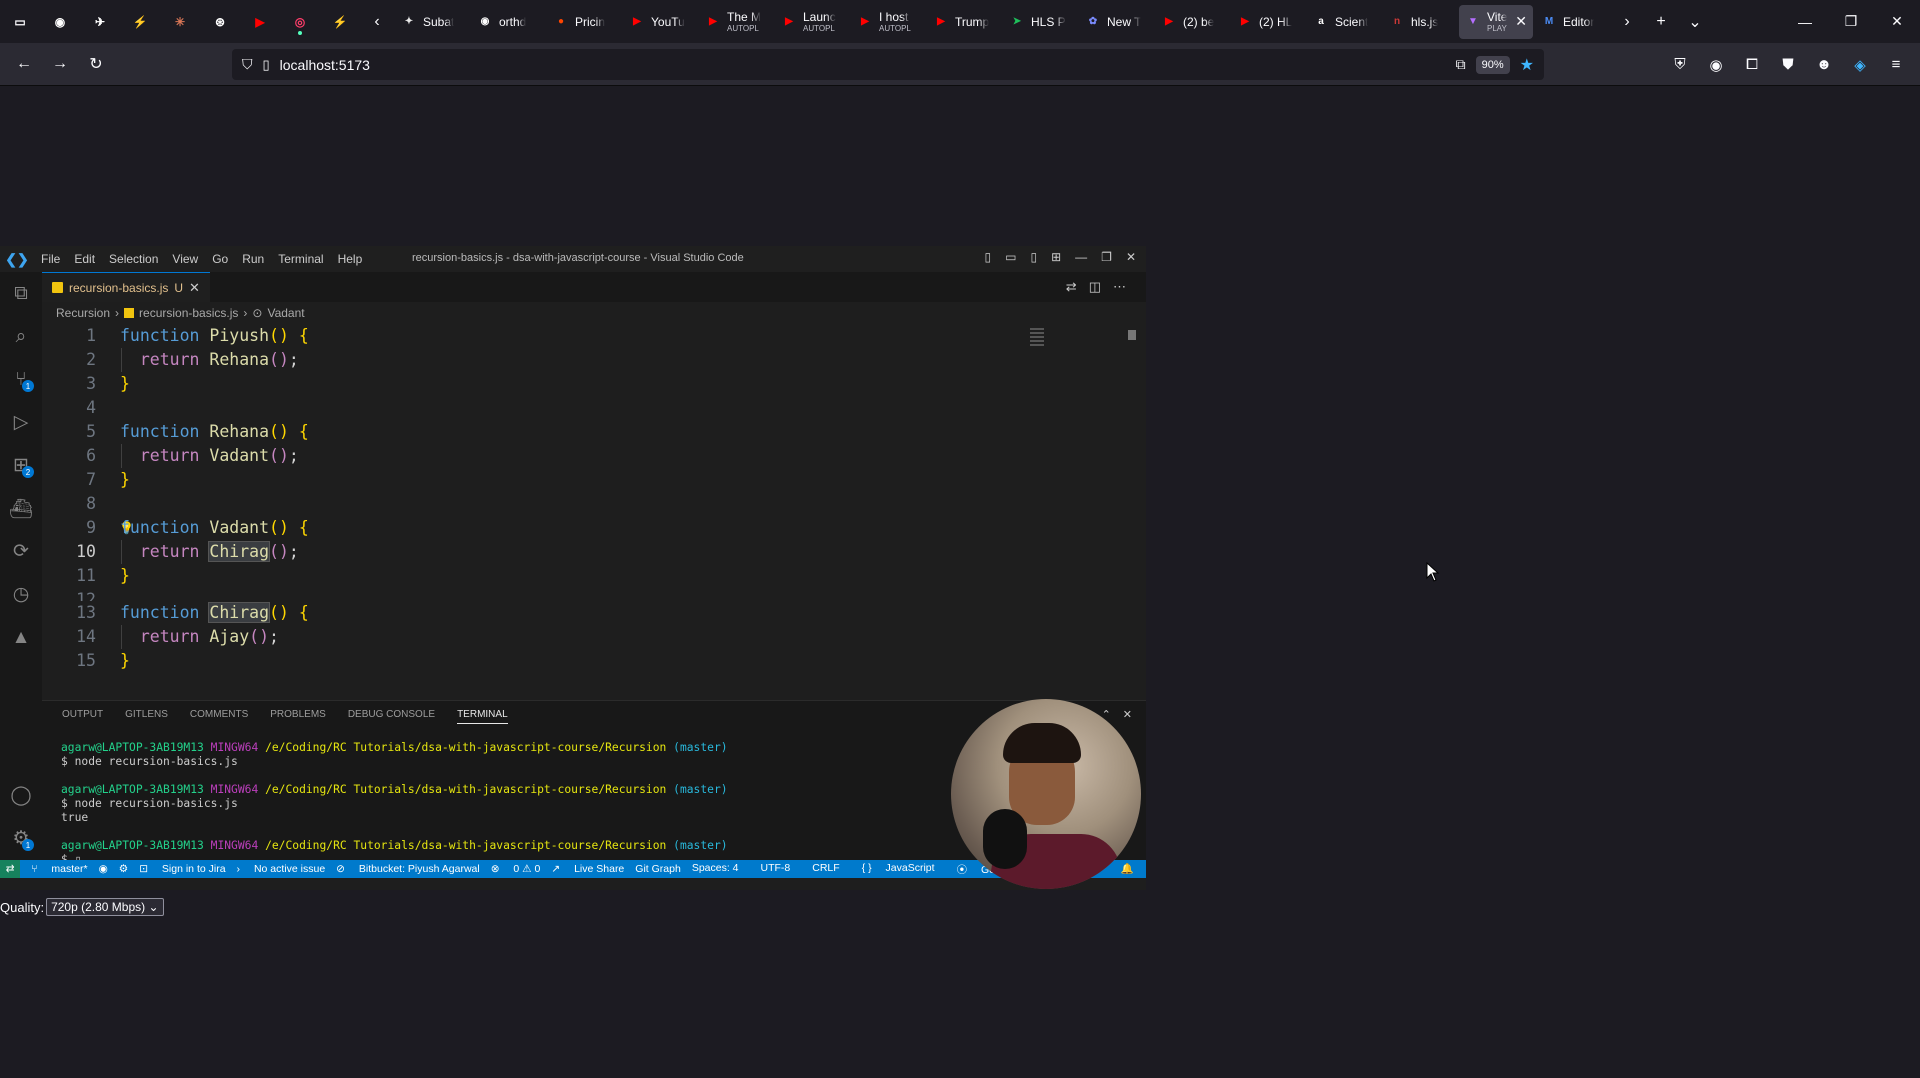  I want to click on code-line: 4, so click(91, 407).